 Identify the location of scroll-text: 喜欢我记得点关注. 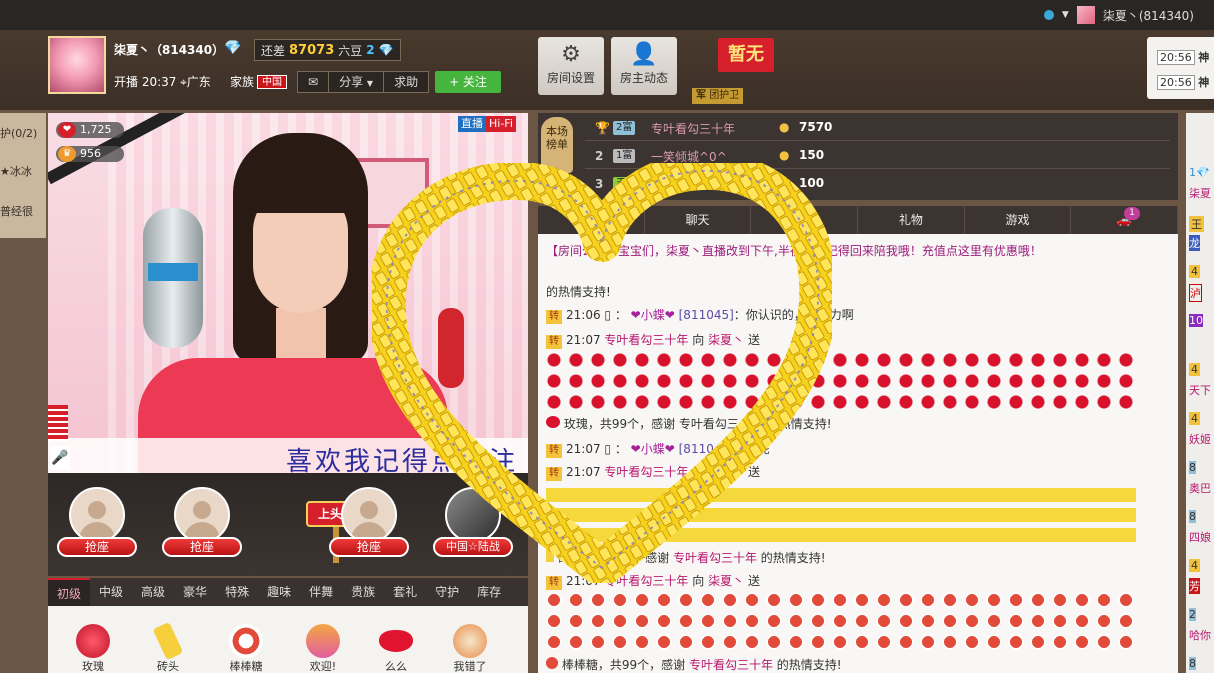
(402, 460).